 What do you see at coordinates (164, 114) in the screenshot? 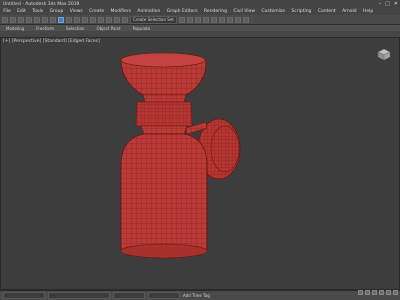
I see `neck-collar` at bounding box center [164, 114].